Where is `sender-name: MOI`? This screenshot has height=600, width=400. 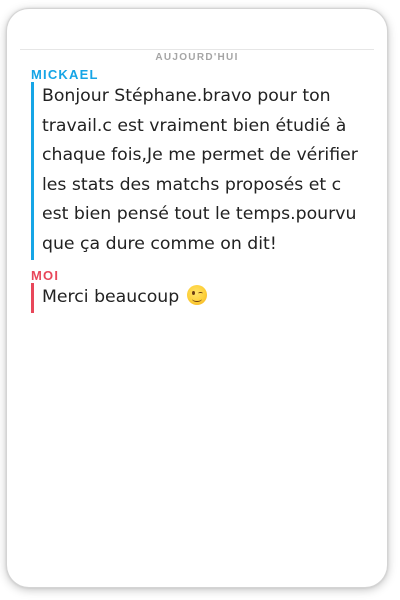 sender-name: MOI is located at coordinates (45, 275).